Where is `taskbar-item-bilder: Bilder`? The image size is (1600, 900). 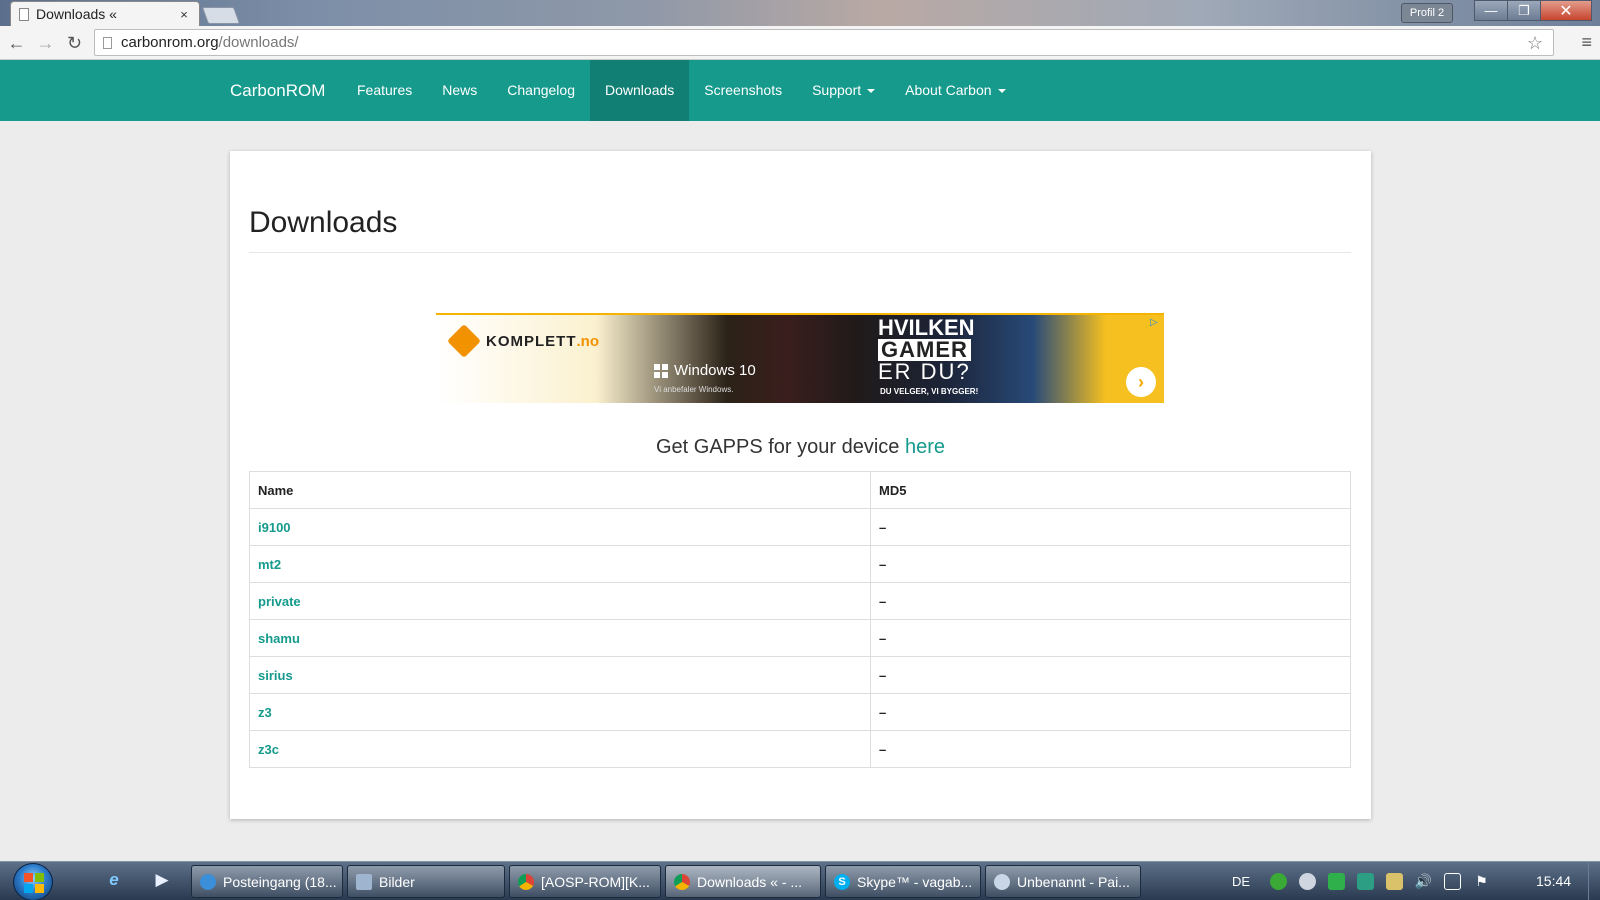 taskbar-item-bilder: Bilder is located at coordinates (426, 881).